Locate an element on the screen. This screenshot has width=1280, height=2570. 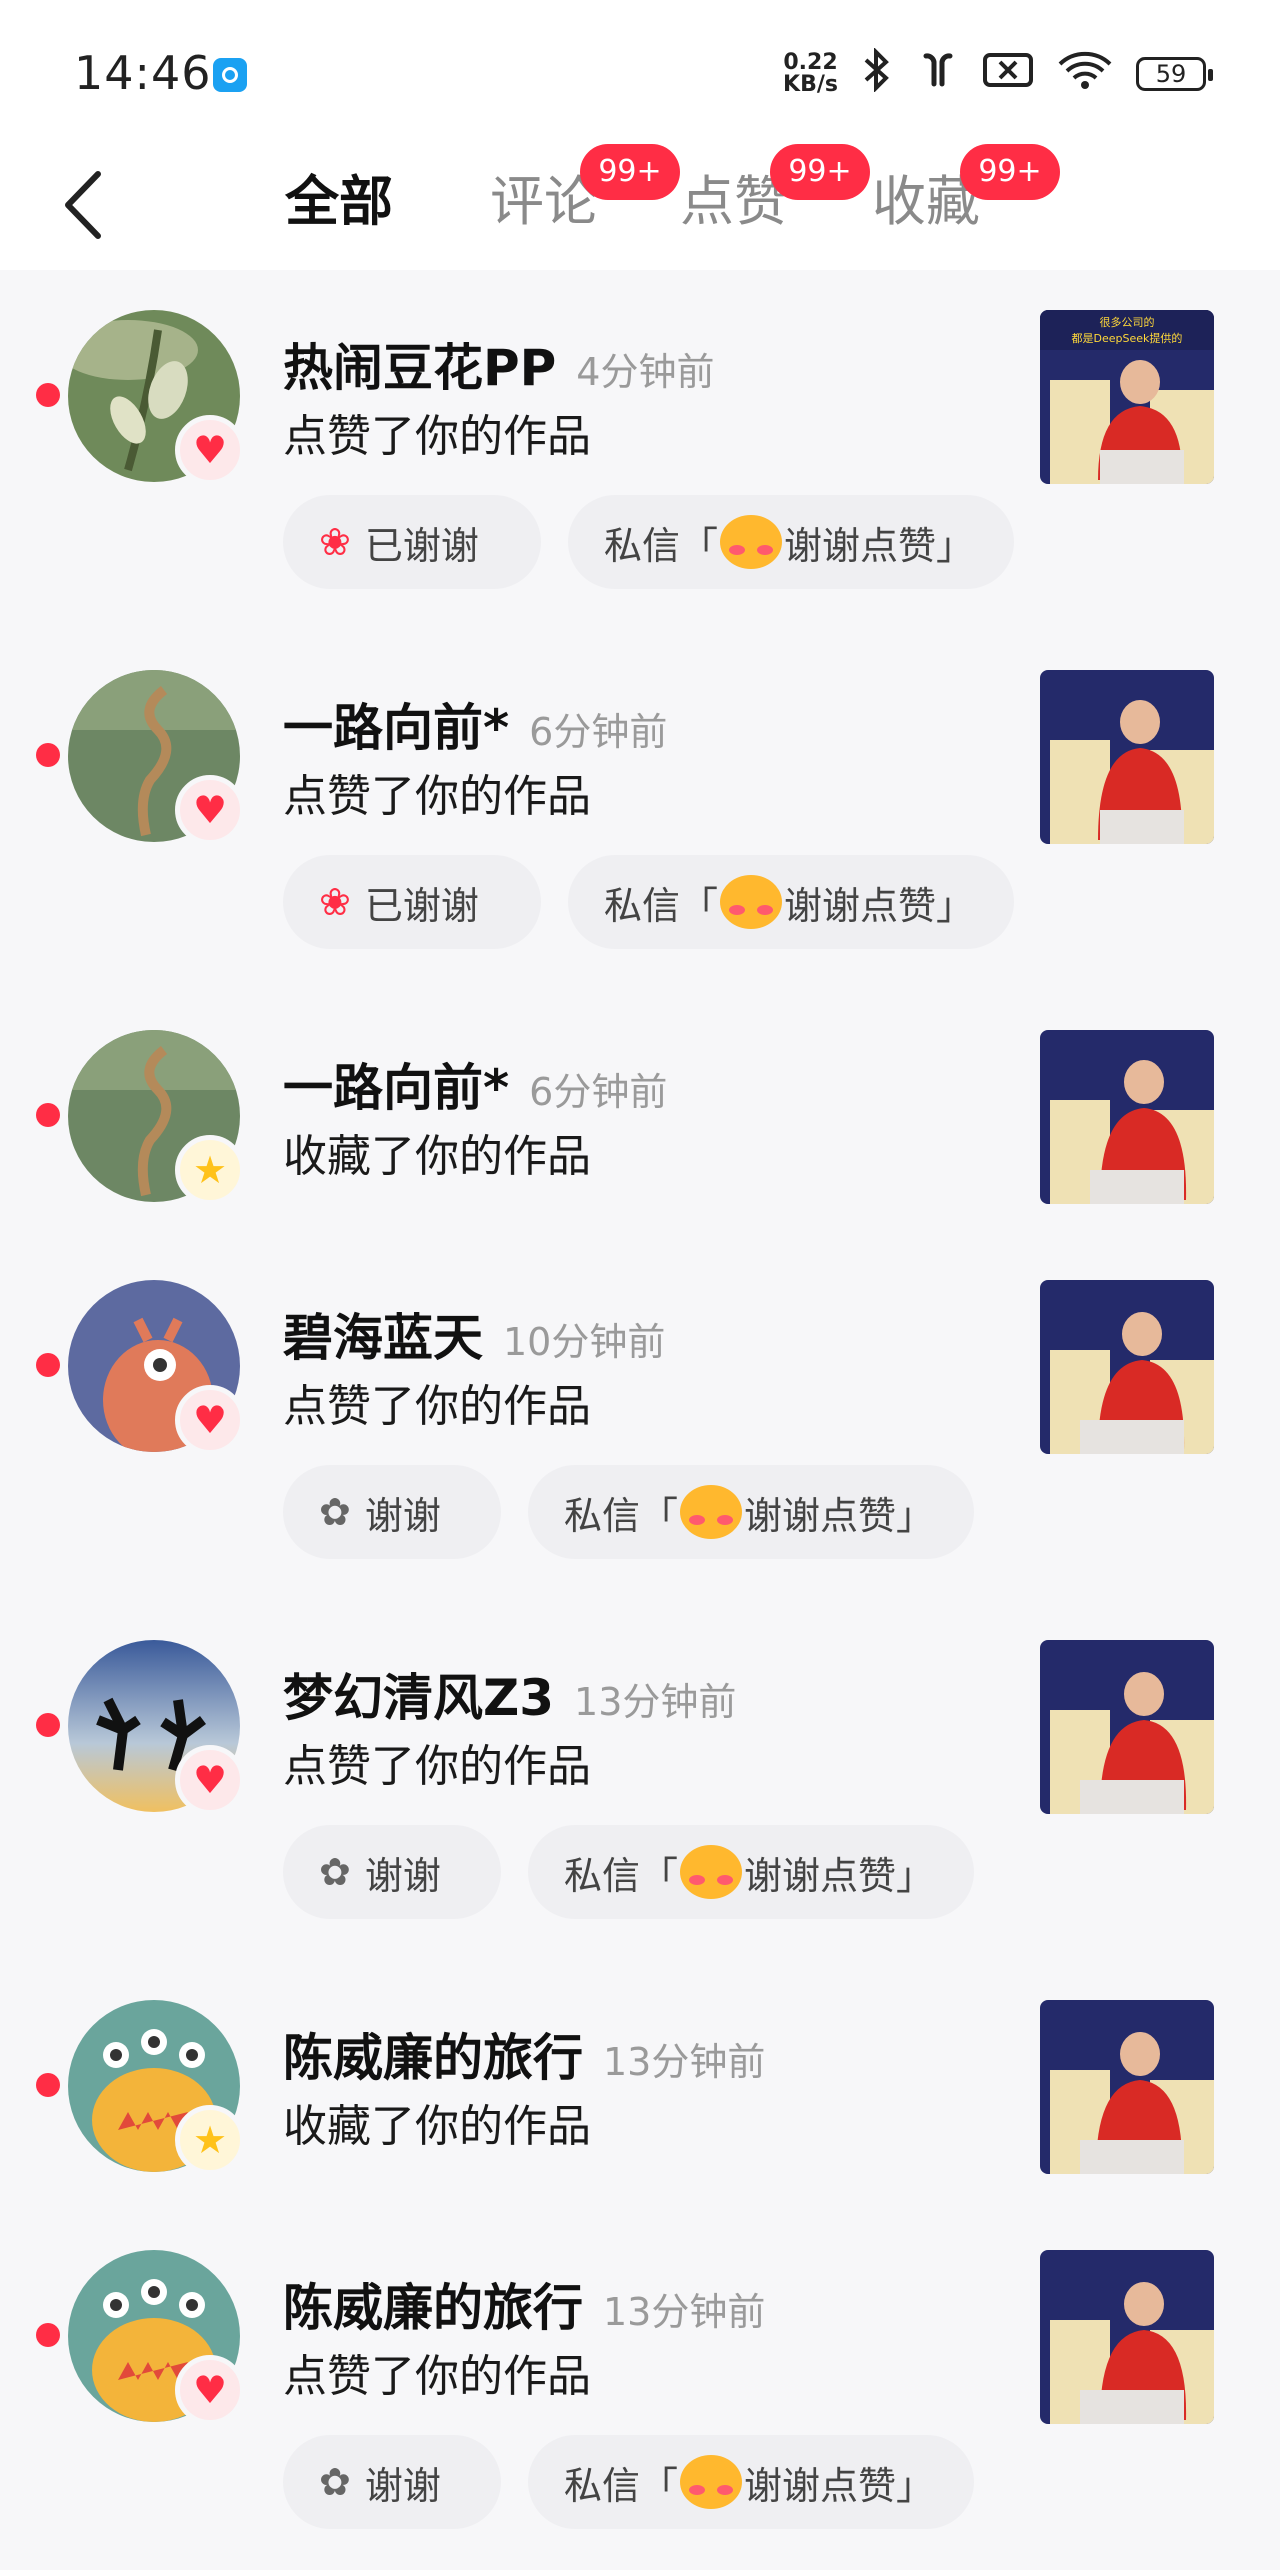
tab-all: 全部 is located at coordinates (339, 202).